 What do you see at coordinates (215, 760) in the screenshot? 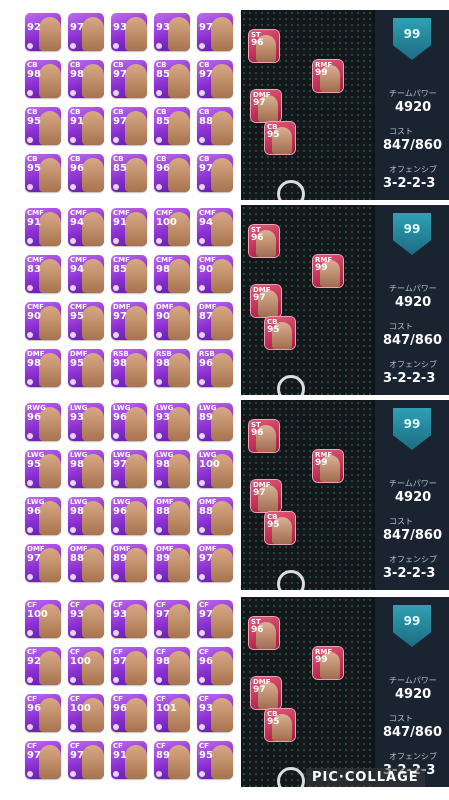
I see `player-card: CF 95` at bounding box center [215, 760].